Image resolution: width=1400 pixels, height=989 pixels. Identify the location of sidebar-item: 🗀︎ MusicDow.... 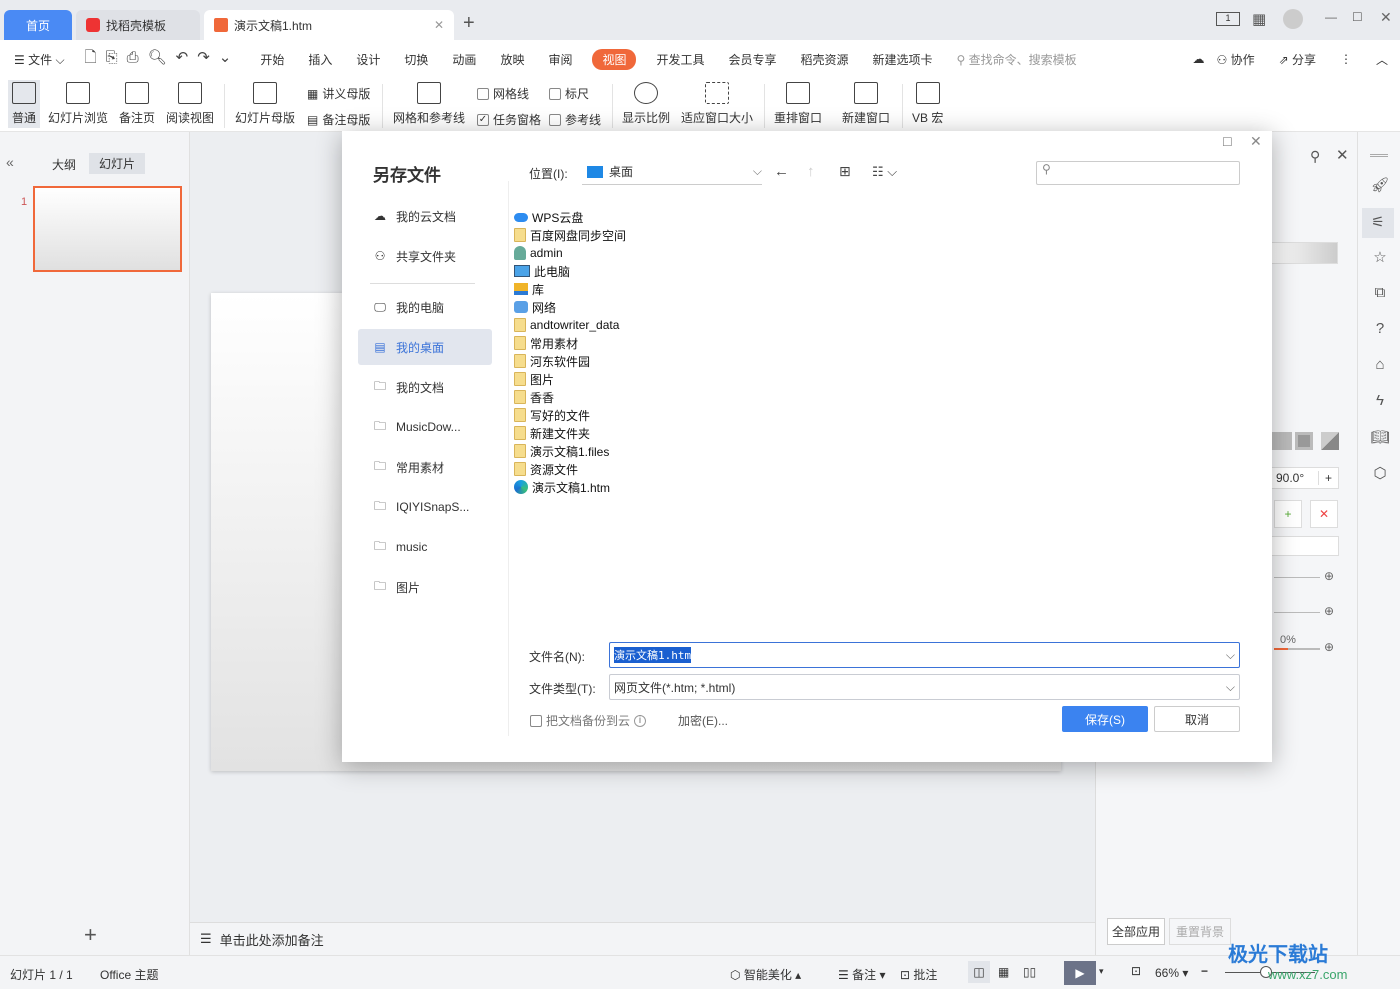
(425, 427).